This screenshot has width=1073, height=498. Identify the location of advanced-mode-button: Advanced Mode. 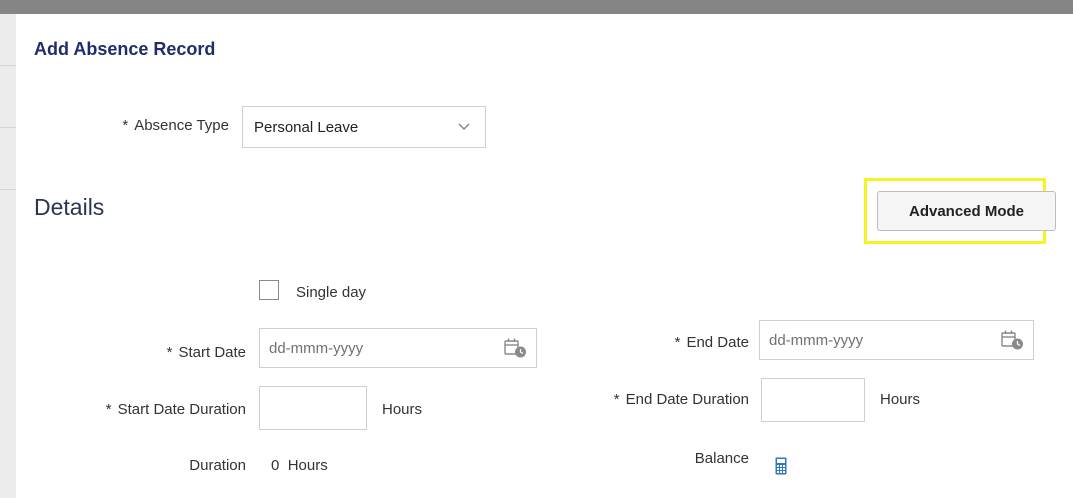
(966, 211).